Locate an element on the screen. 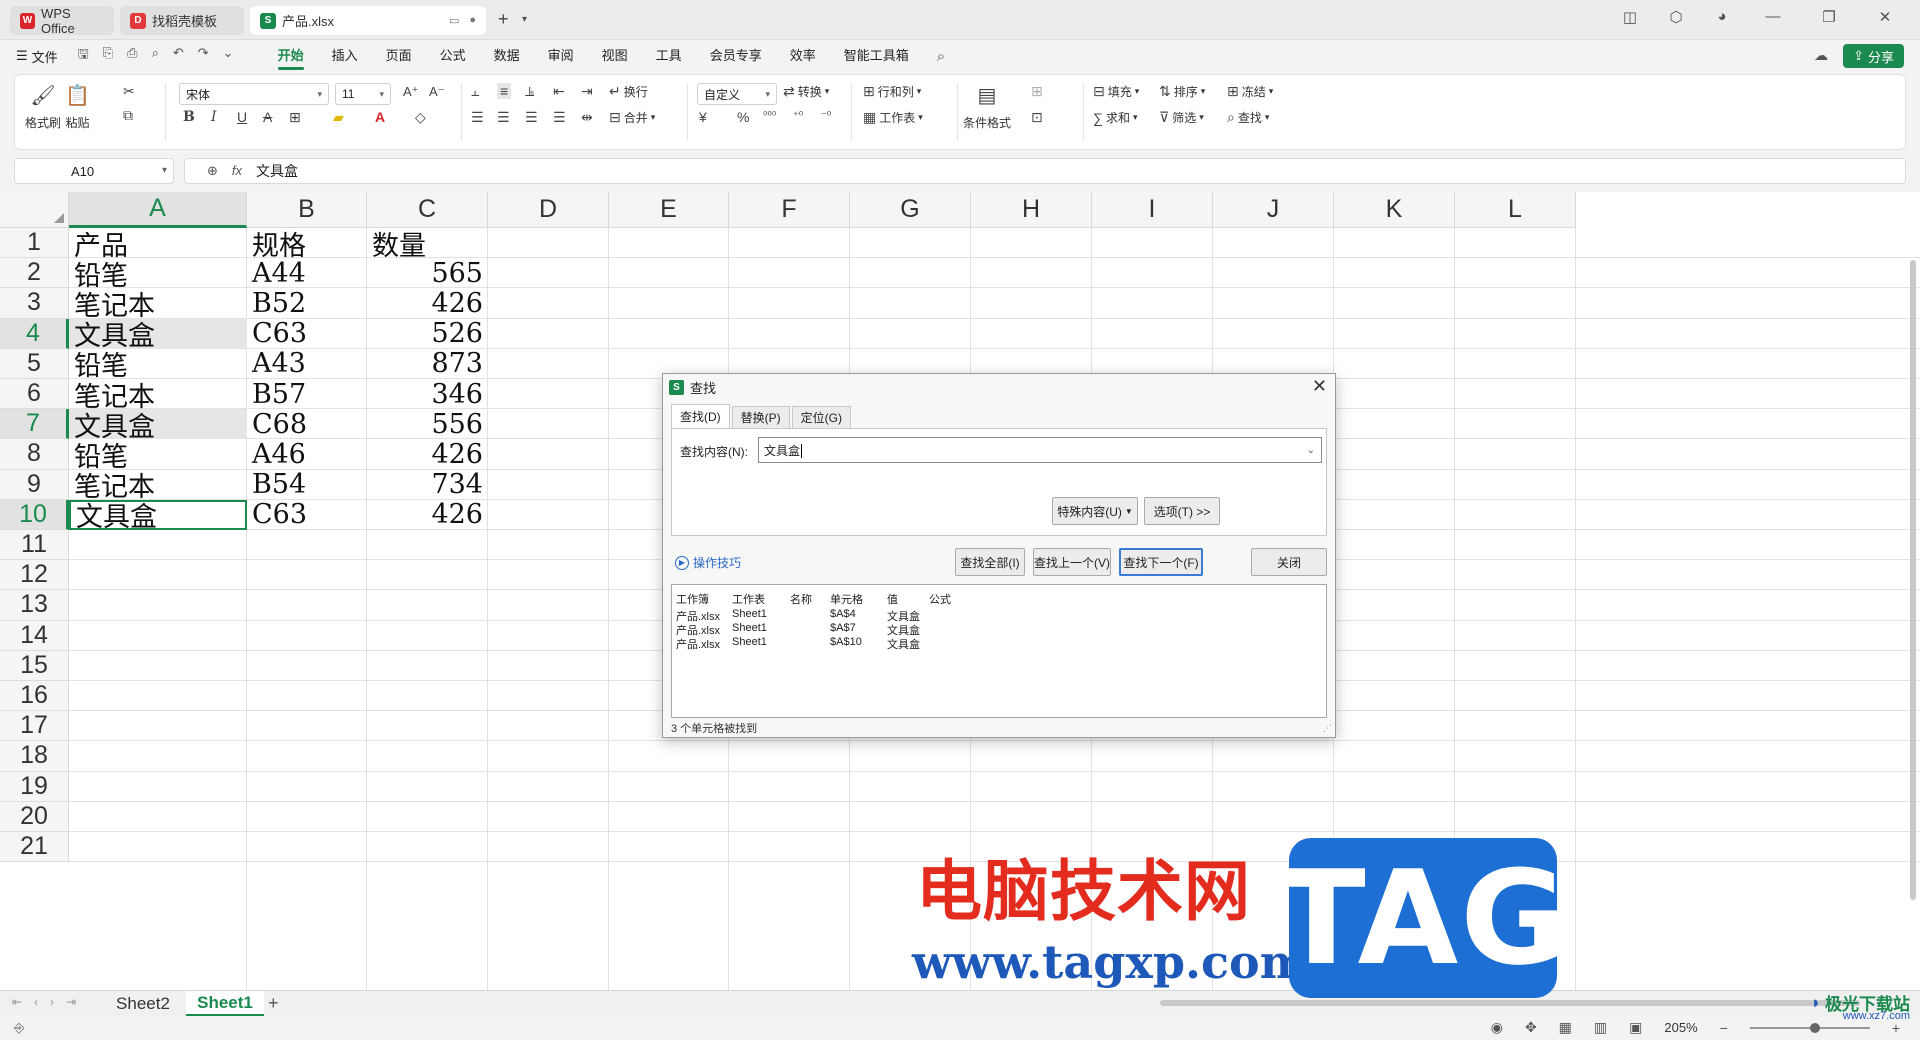 The width and height of the screenshot is (1920, 1040). table-cell: 526 is located at coordinates (427, 334).